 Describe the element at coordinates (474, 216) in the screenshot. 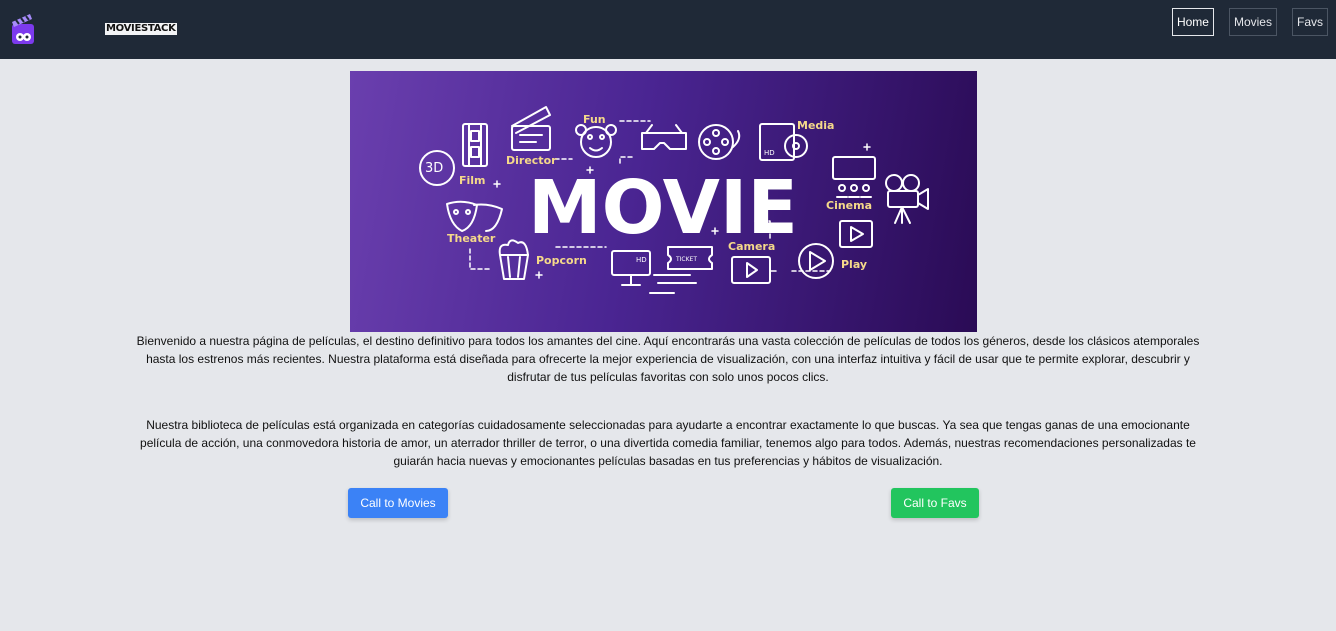

I see `theater-masks-icon` at that location.